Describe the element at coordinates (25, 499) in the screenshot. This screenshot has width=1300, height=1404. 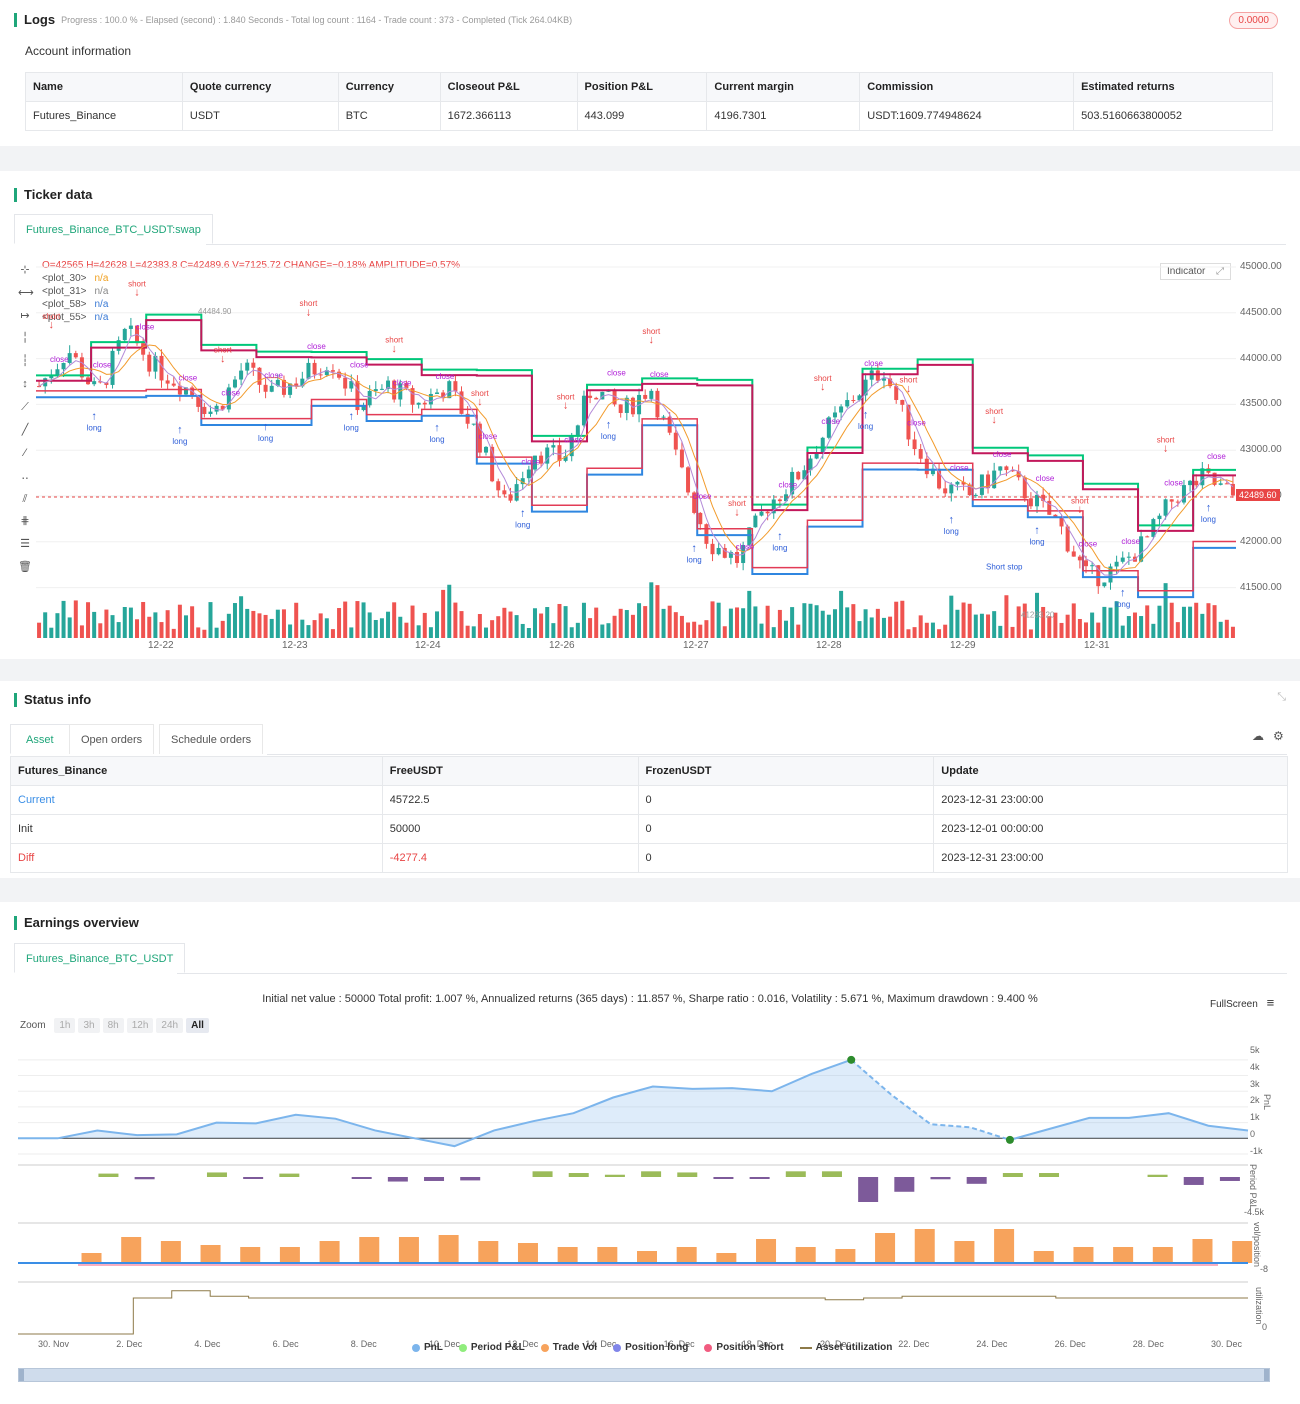
I see `parallel-channel-icon: ⫽` at that location.